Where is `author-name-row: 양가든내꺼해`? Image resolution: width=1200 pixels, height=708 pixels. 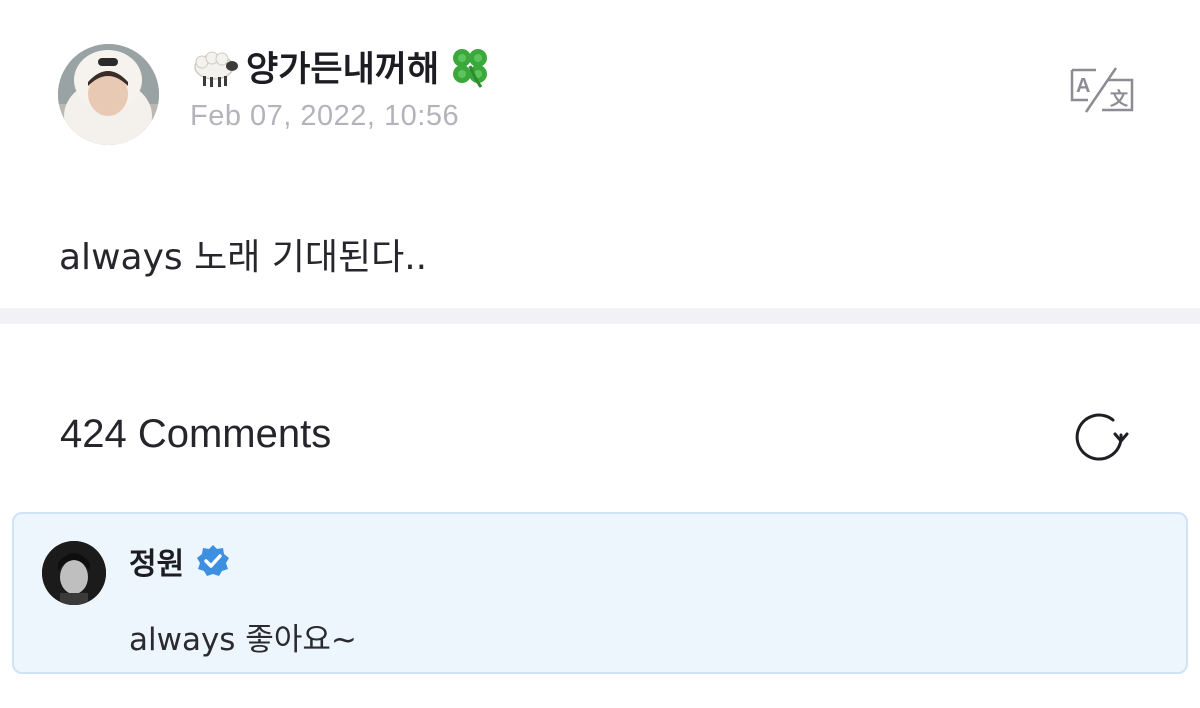 author-name-row: 양가든내꺼해 is located at coordinates (342, 66).